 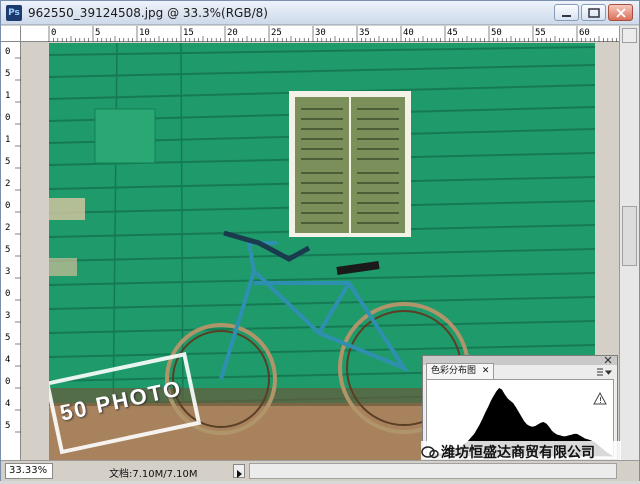 What do you see at coordinates (566, 12) in the screenshot?
I see `minimize-button` at bounding box center [566, 12].